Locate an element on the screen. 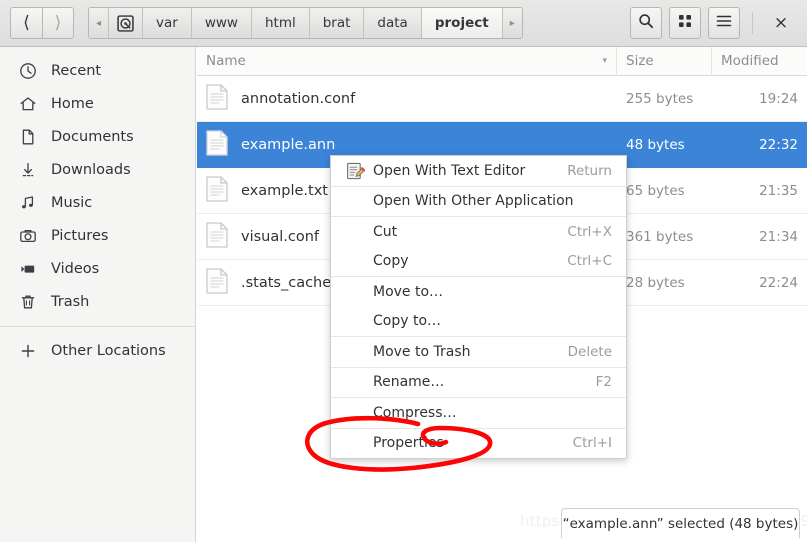 This screenshot has height=542, width=807. sidebar-item-recent: Recent is located at coordinates (97, 70).